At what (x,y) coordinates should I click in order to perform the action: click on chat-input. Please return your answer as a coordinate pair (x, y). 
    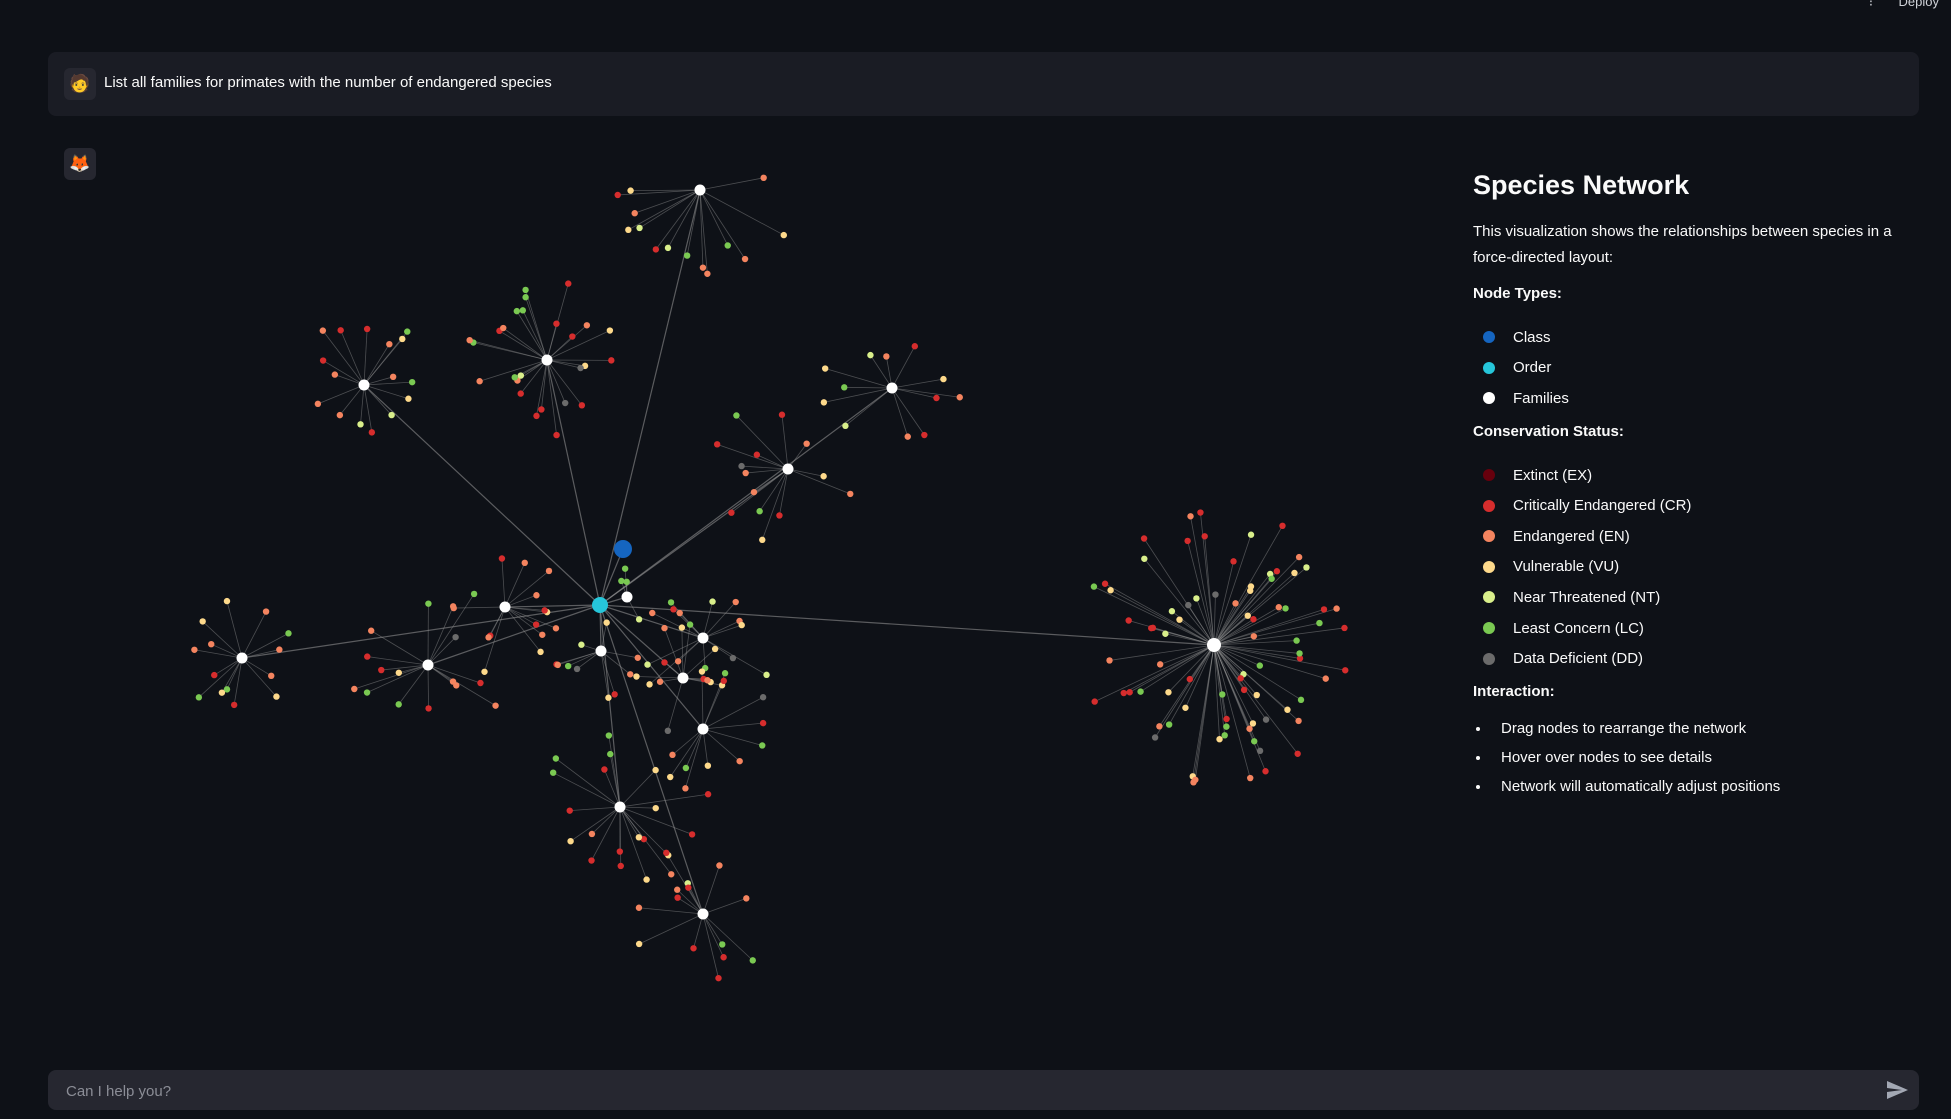
    Looking at the image, I should click on (956, 1091).